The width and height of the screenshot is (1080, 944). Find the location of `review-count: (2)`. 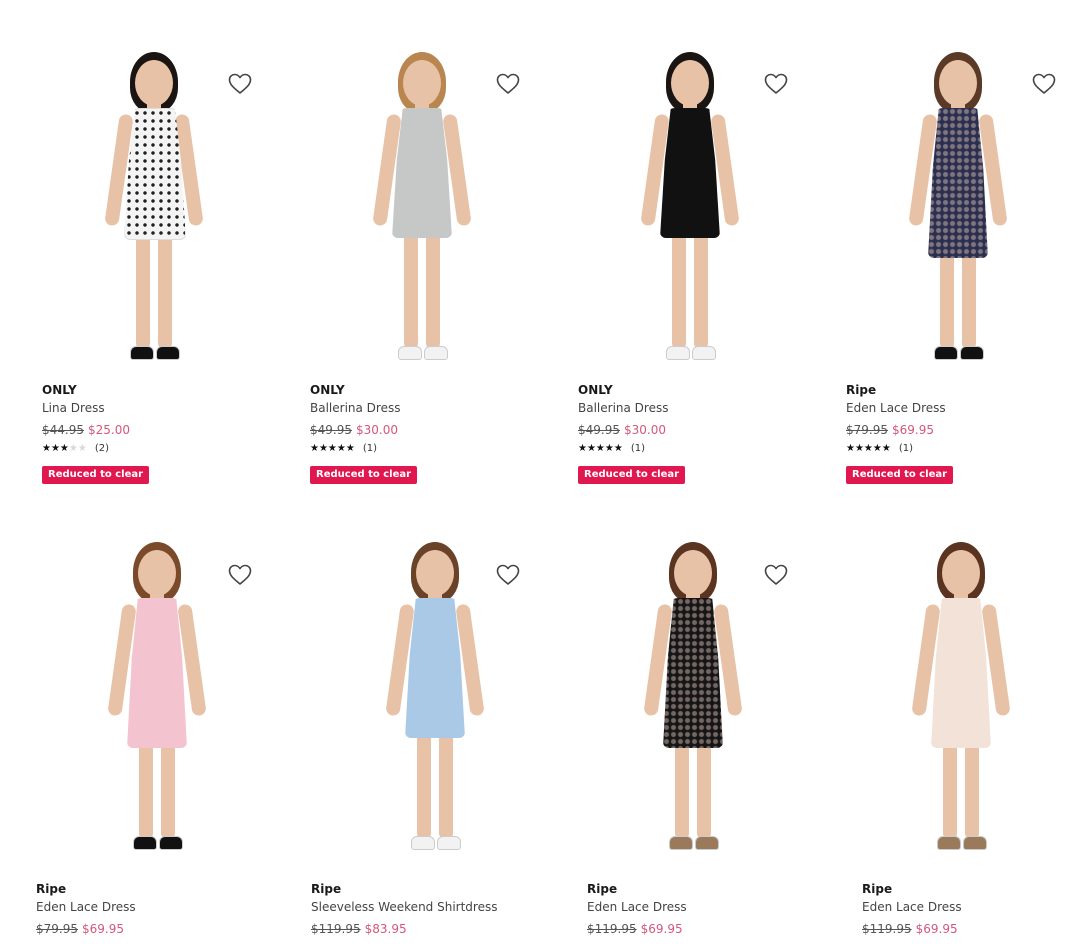

review-count: (2) is located at coordinates (102, 448).